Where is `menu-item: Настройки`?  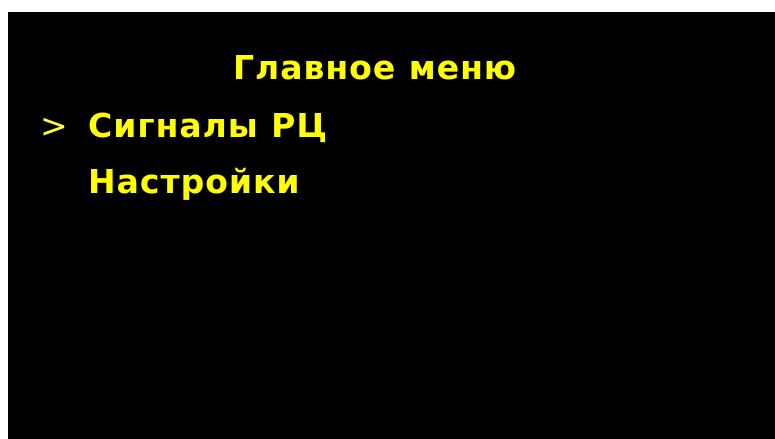
menu-item: Настройки is located at coordinates (194, 182).